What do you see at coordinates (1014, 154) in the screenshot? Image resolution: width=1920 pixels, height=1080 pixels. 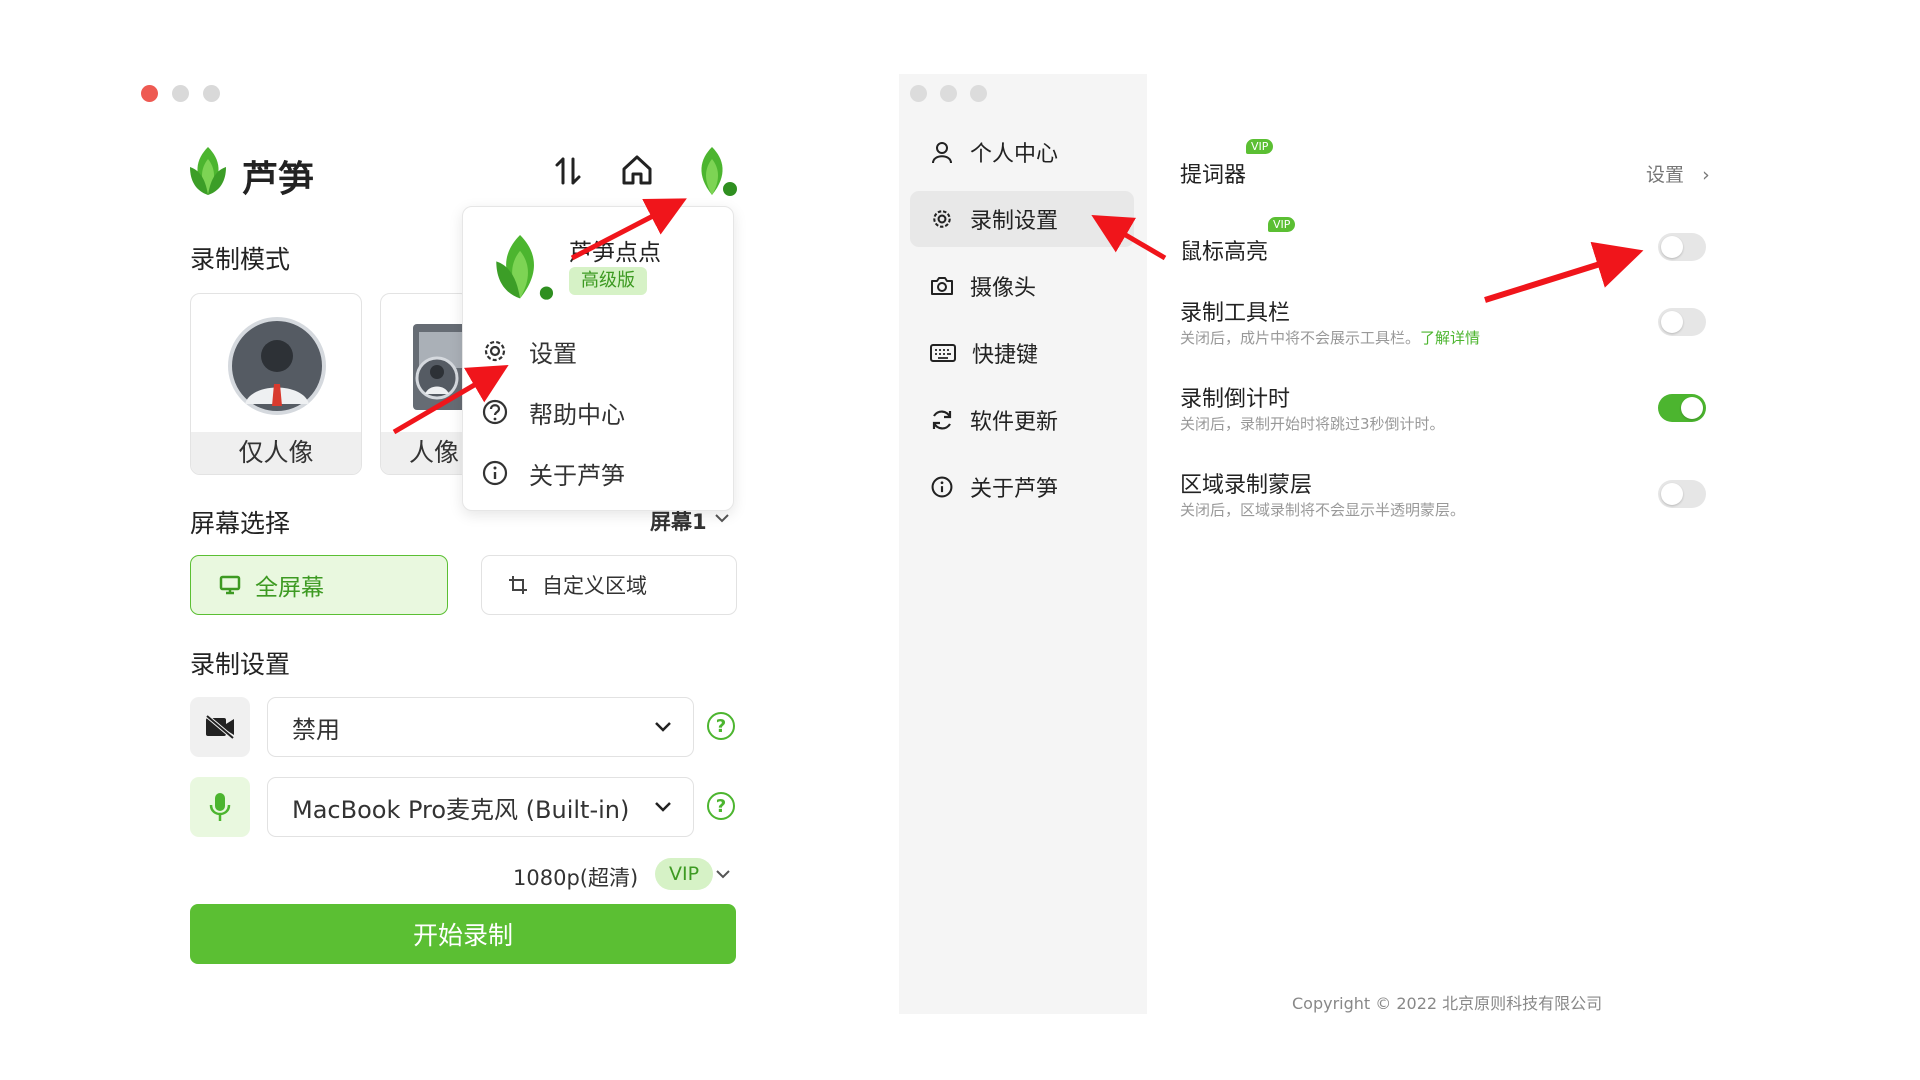 I see `nav-label: 个人中心` at bounding box center [1014, 154].